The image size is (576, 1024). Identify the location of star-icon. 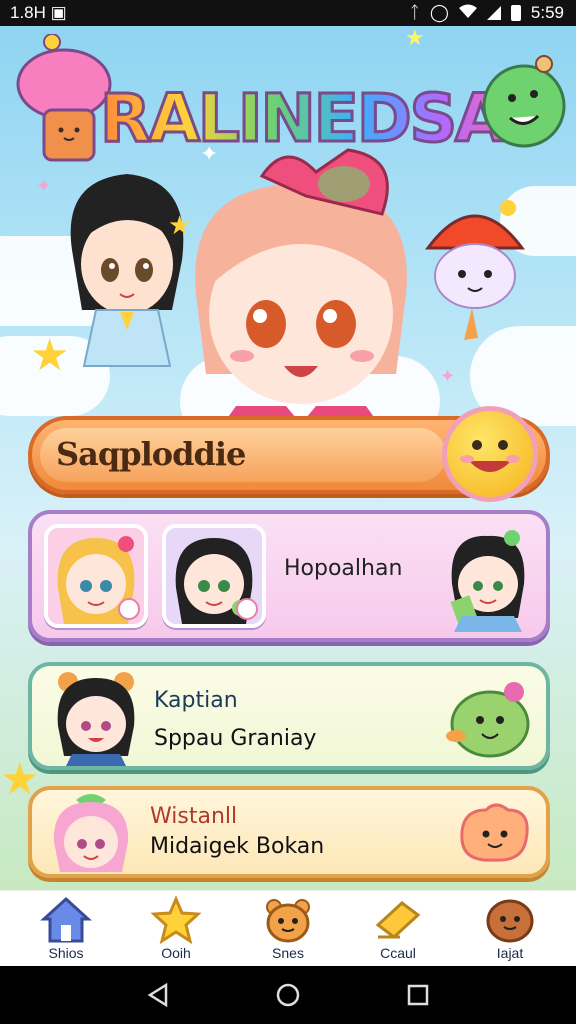
(176, 920).